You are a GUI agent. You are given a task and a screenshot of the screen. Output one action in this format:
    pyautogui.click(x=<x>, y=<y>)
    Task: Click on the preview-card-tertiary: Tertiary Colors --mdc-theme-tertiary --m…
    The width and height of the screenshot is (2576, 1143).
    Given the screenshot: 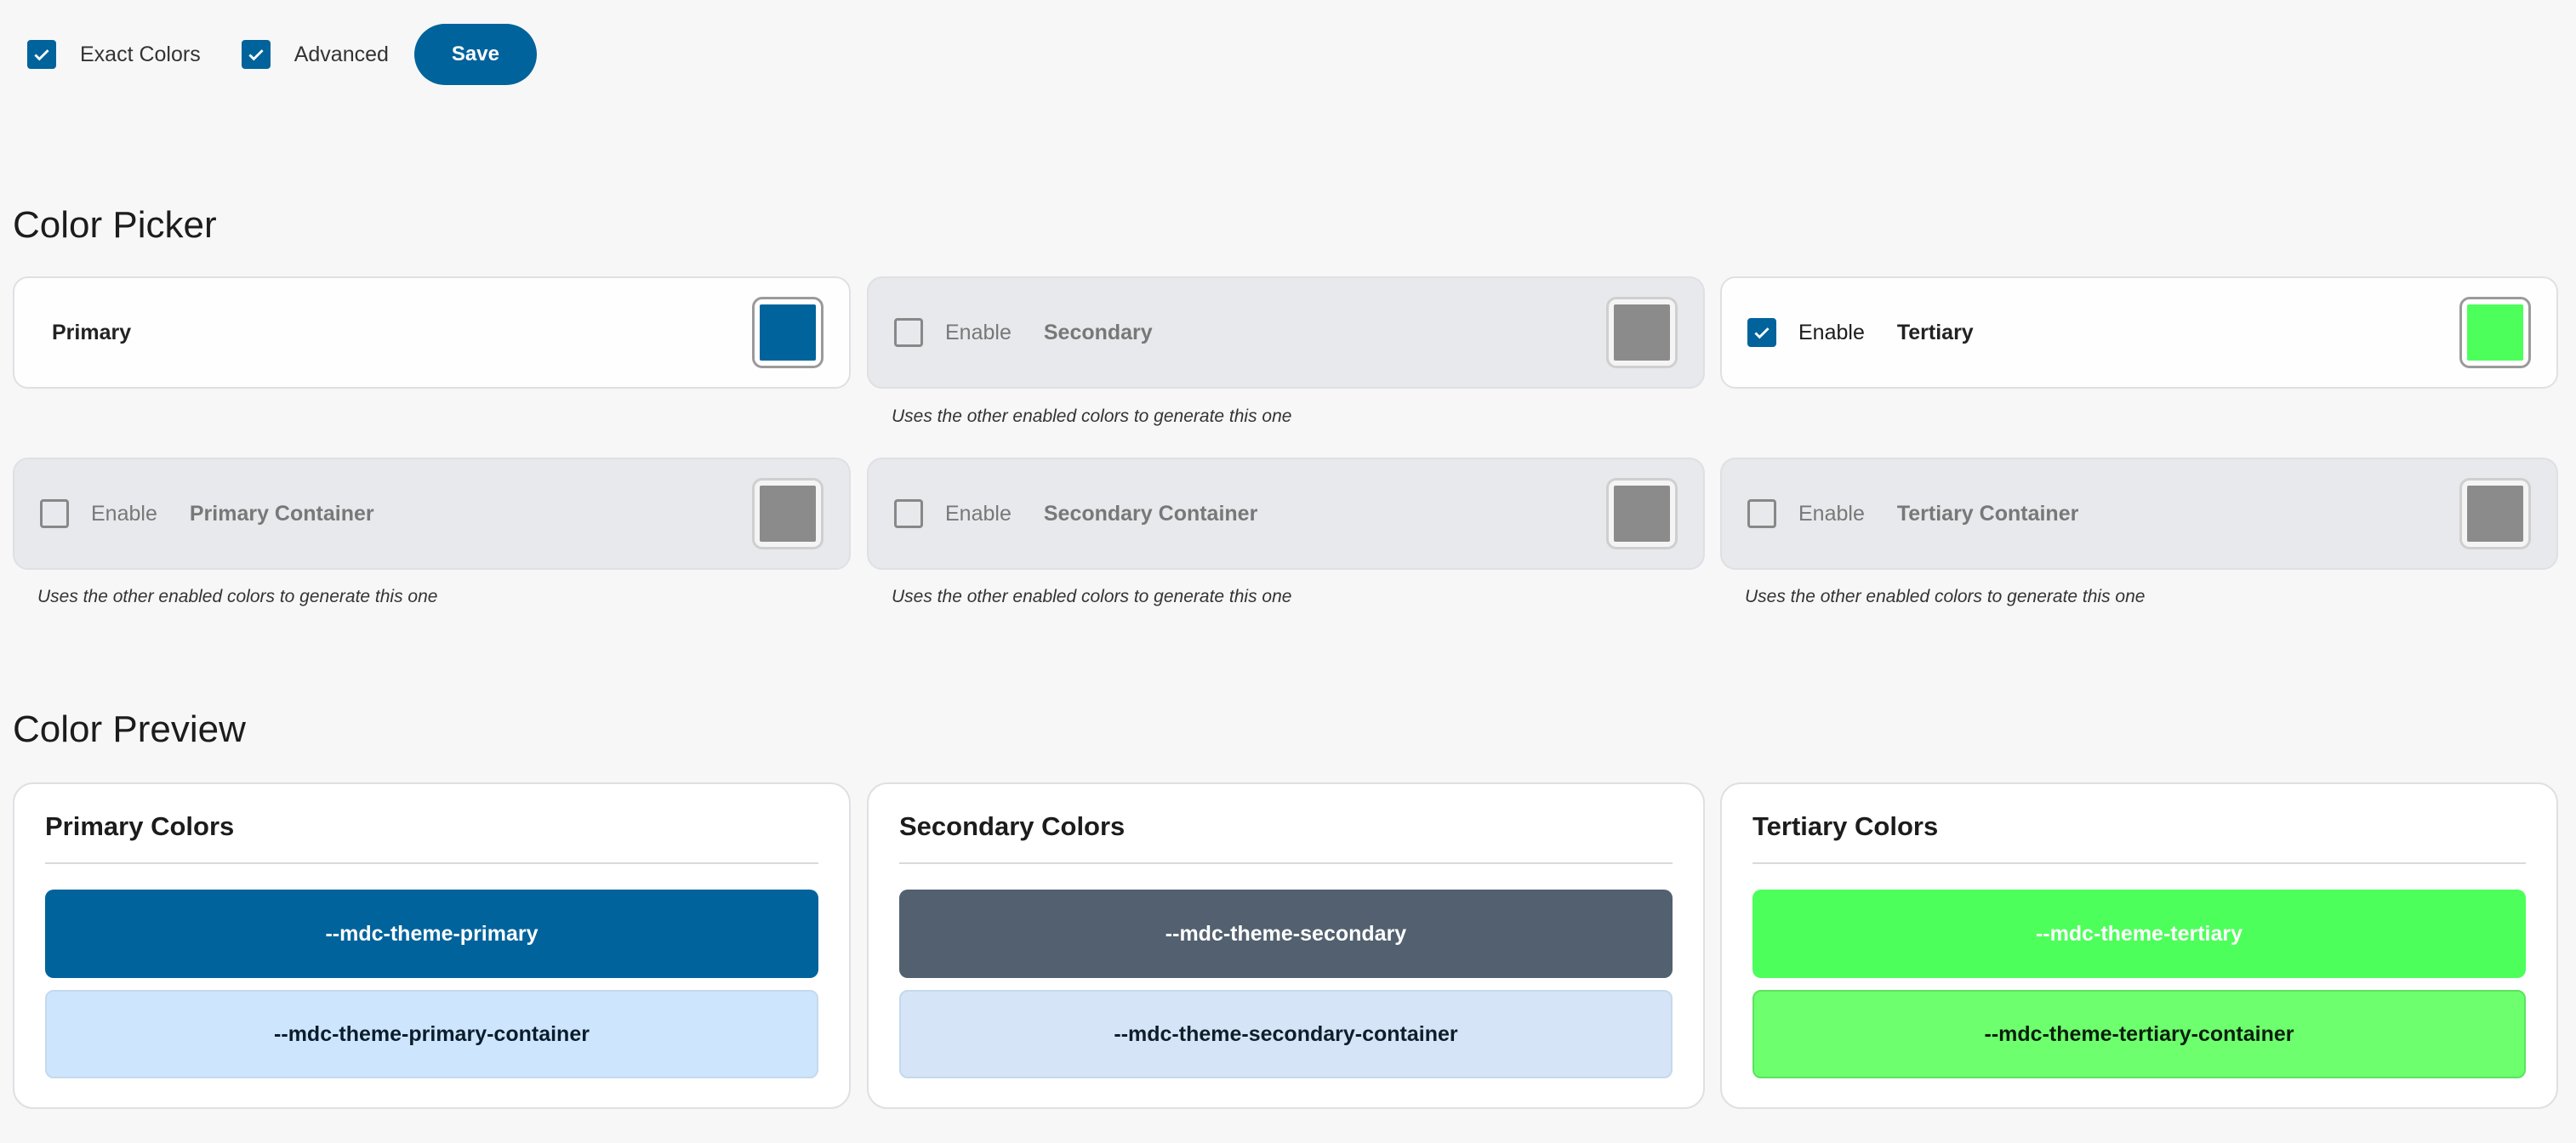 What is the action you would take?
    pyautogui.click(x=2139, y=946)
    